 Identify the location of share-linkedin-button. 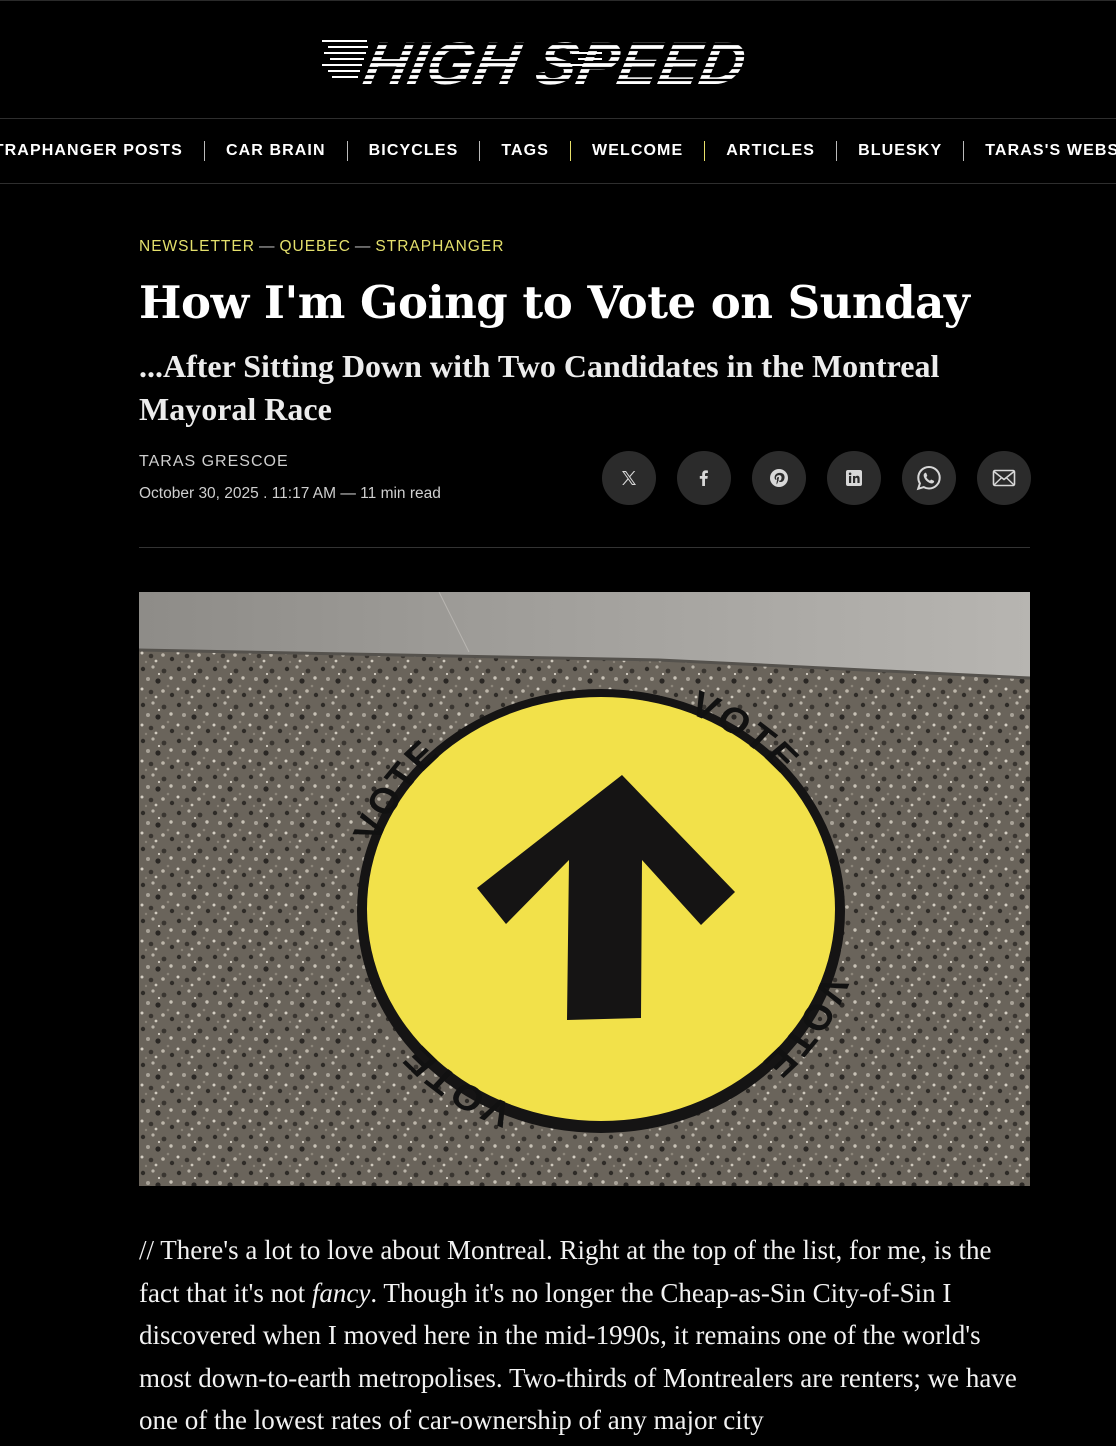
(854, 478).